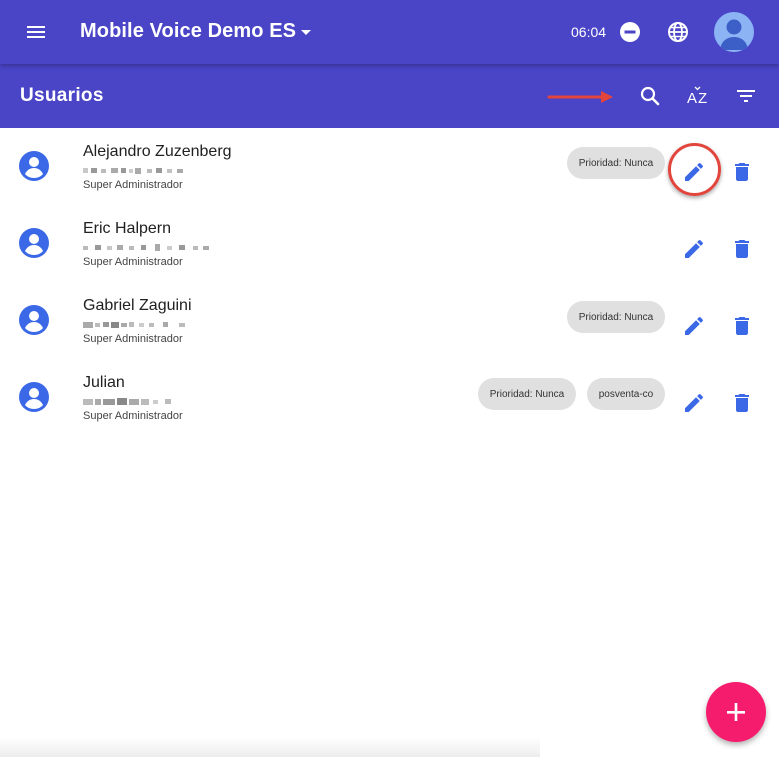  Describe the element at coordinates (36, 32) in the screenshot. I see `menu-icon` at that location.